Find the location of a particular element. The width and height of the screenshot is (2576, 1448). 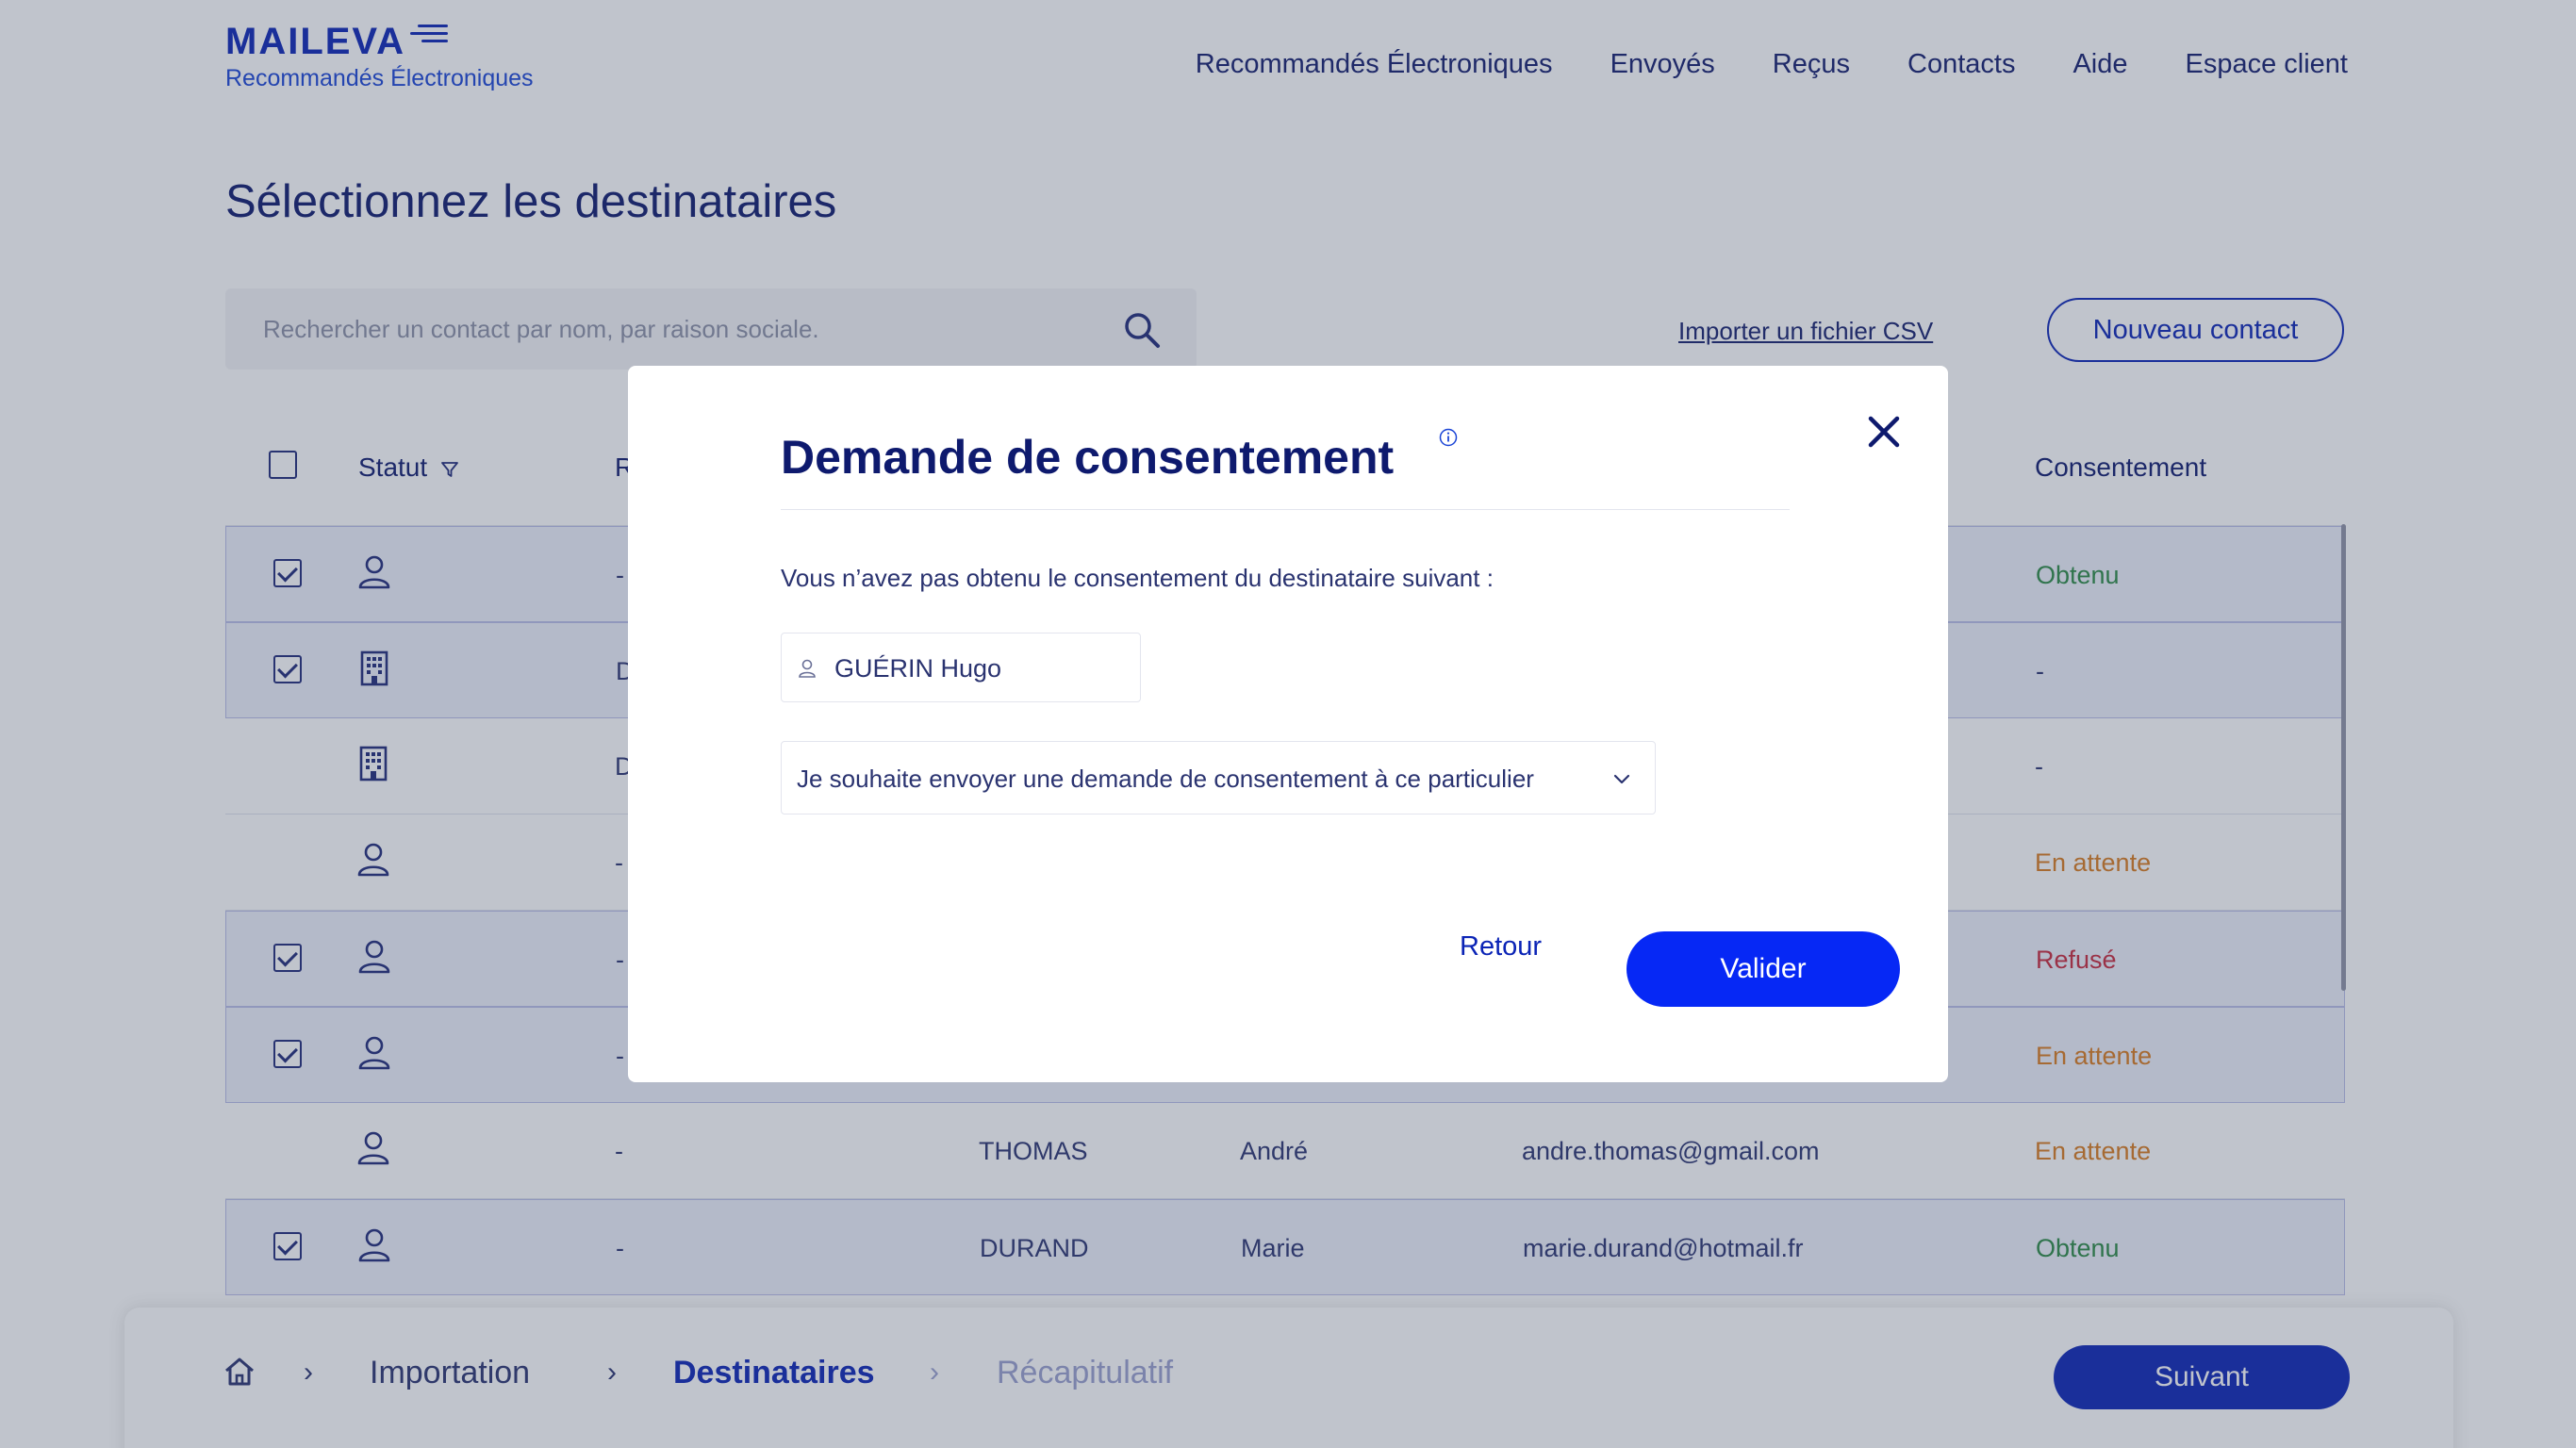

recipient-chip: GUÉRIN Hugo is located at coordinates (961, 667).